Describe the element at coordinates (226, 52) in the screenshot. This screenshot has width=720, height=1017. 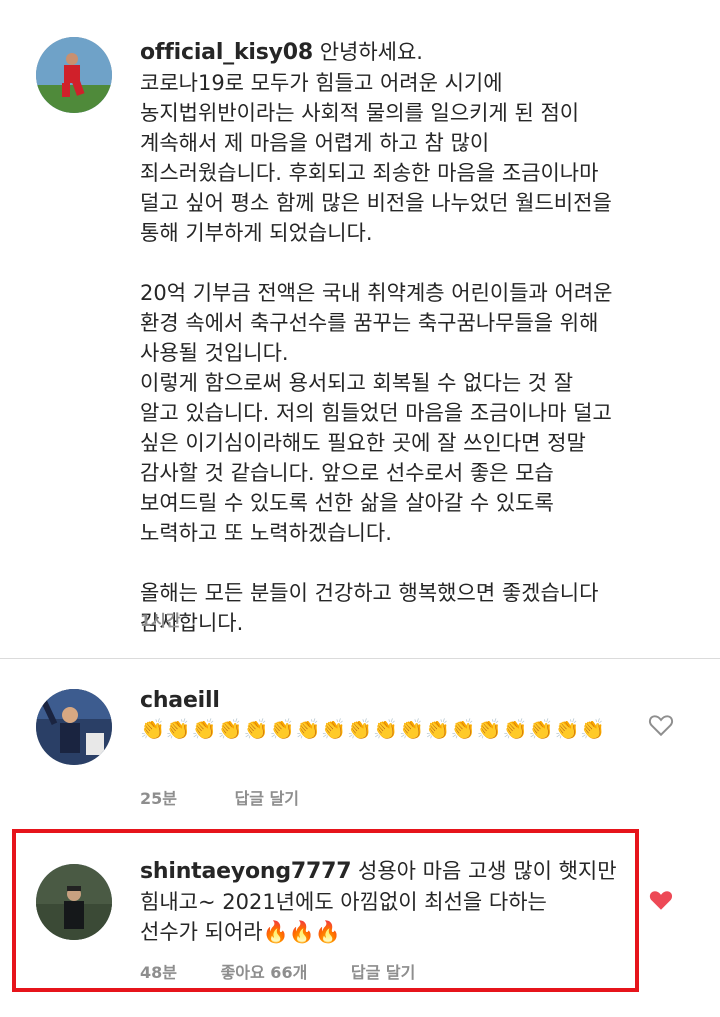
I see `comment-username: official_kisy08` at that location.